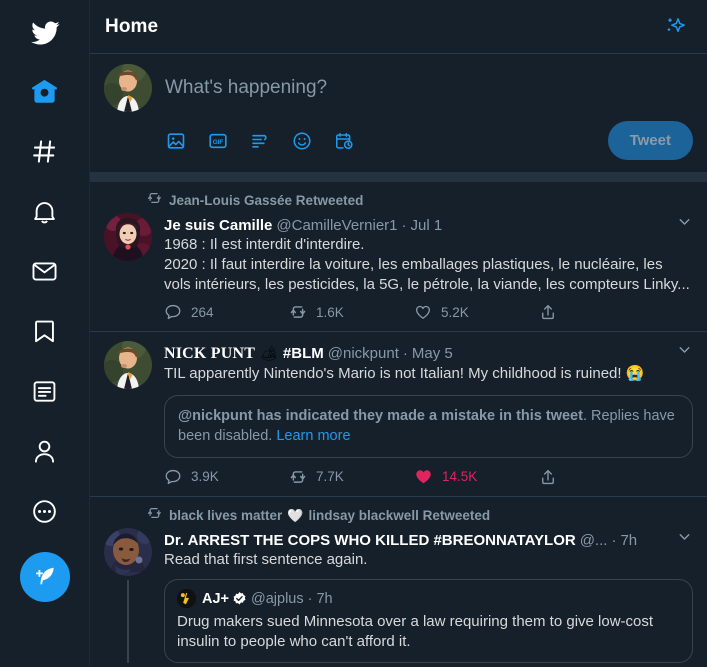  What do you see at coordinates (186, 599) in the screenshot?
I see `quoted-avatar` at bounding box center [186, 599].